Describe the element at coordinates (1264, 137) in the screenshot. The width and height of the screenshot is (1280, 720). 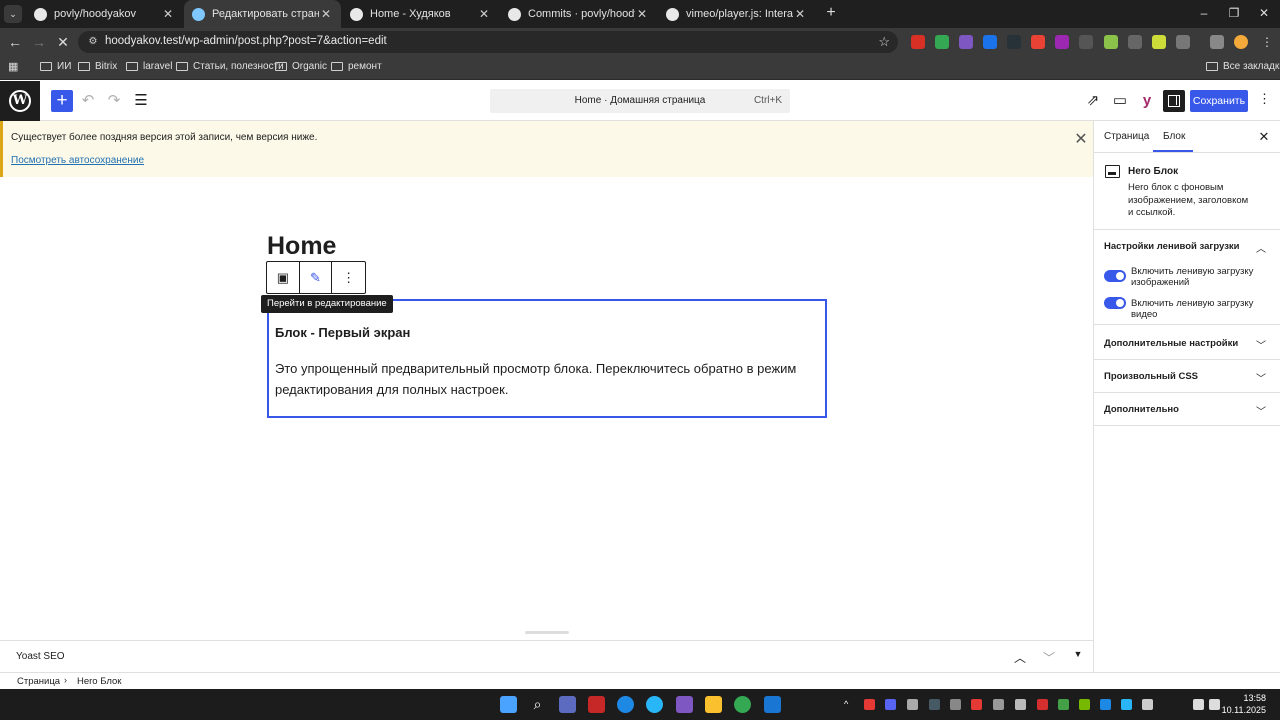
I see `close-sidebar-icon: ✕` at that location.